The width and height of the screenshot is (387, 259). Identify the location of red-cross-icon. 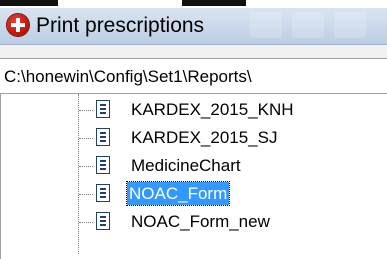
(18, 25).